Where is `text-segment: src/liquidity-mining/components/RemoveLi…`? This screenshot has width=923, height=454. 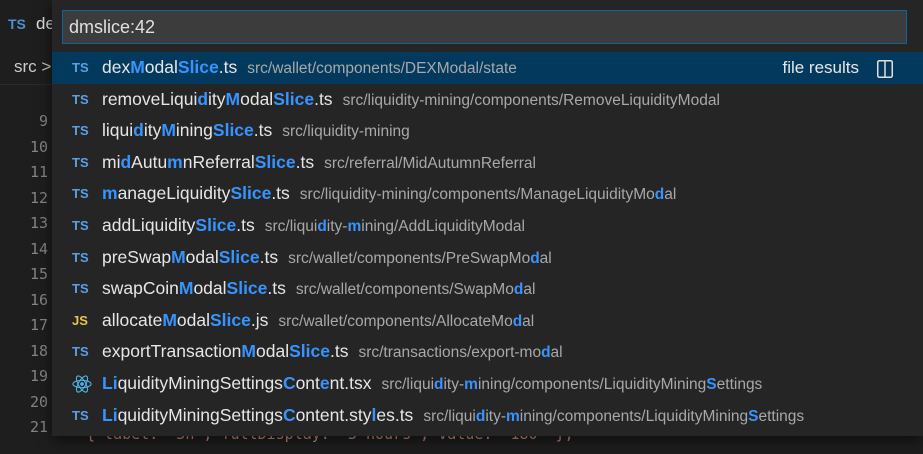
text-segment: src/liquidity-mining/components/RemoveLi… is located at coordinates (531, 100).